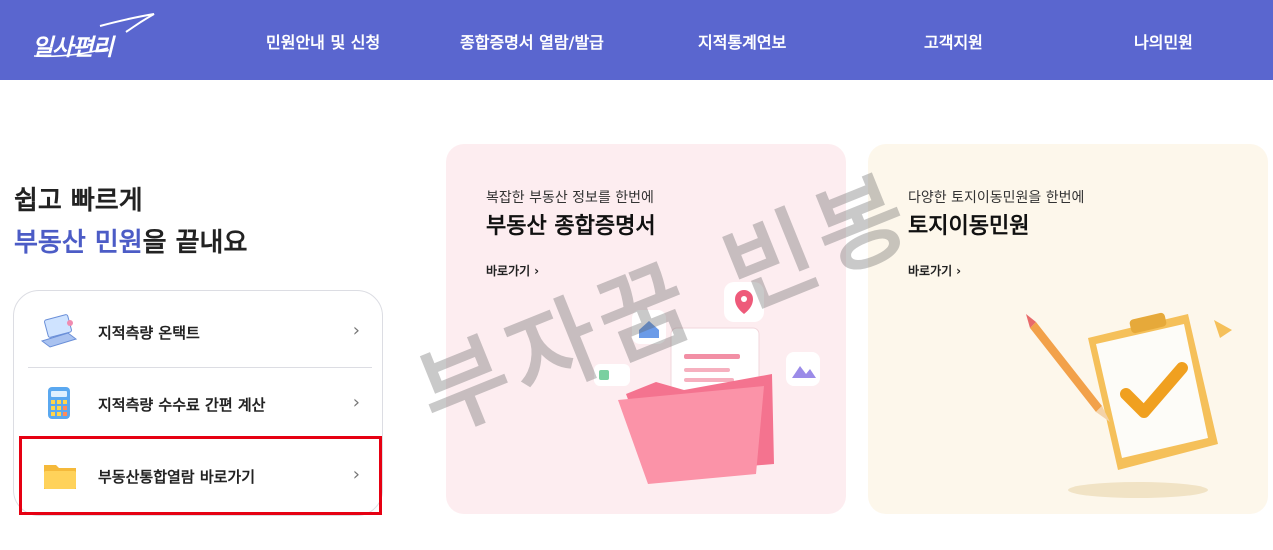  What do you see at coordinates (532, 41) in the screenshot?
I see `nav-certificate-view: 종합증명서 열람/발급` at bounding box center [532, 41].